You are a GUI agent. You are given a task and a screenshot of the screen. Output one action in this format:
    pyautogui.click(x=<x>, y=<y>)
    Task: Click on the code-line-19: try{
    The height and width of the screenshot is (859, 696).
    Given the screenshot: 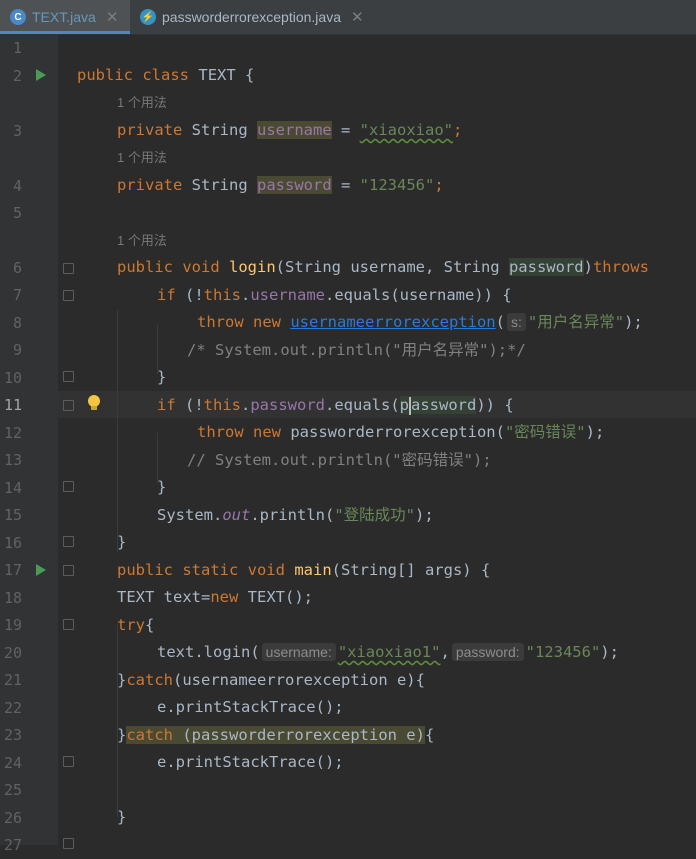 What is the action you would take?
    pyautogui.click(x=136, y=625)
    